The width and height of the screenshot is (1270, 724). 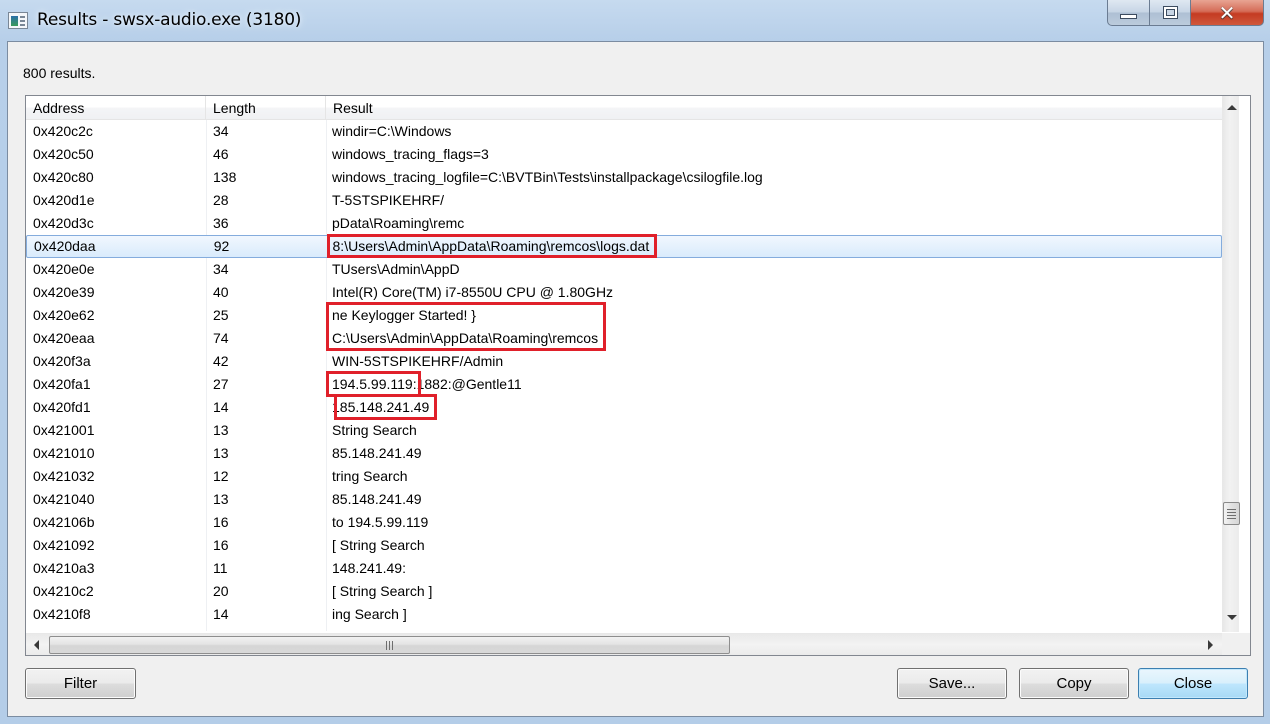 I want to click on close-window-button: ✕, so click(x=1227, y=13).